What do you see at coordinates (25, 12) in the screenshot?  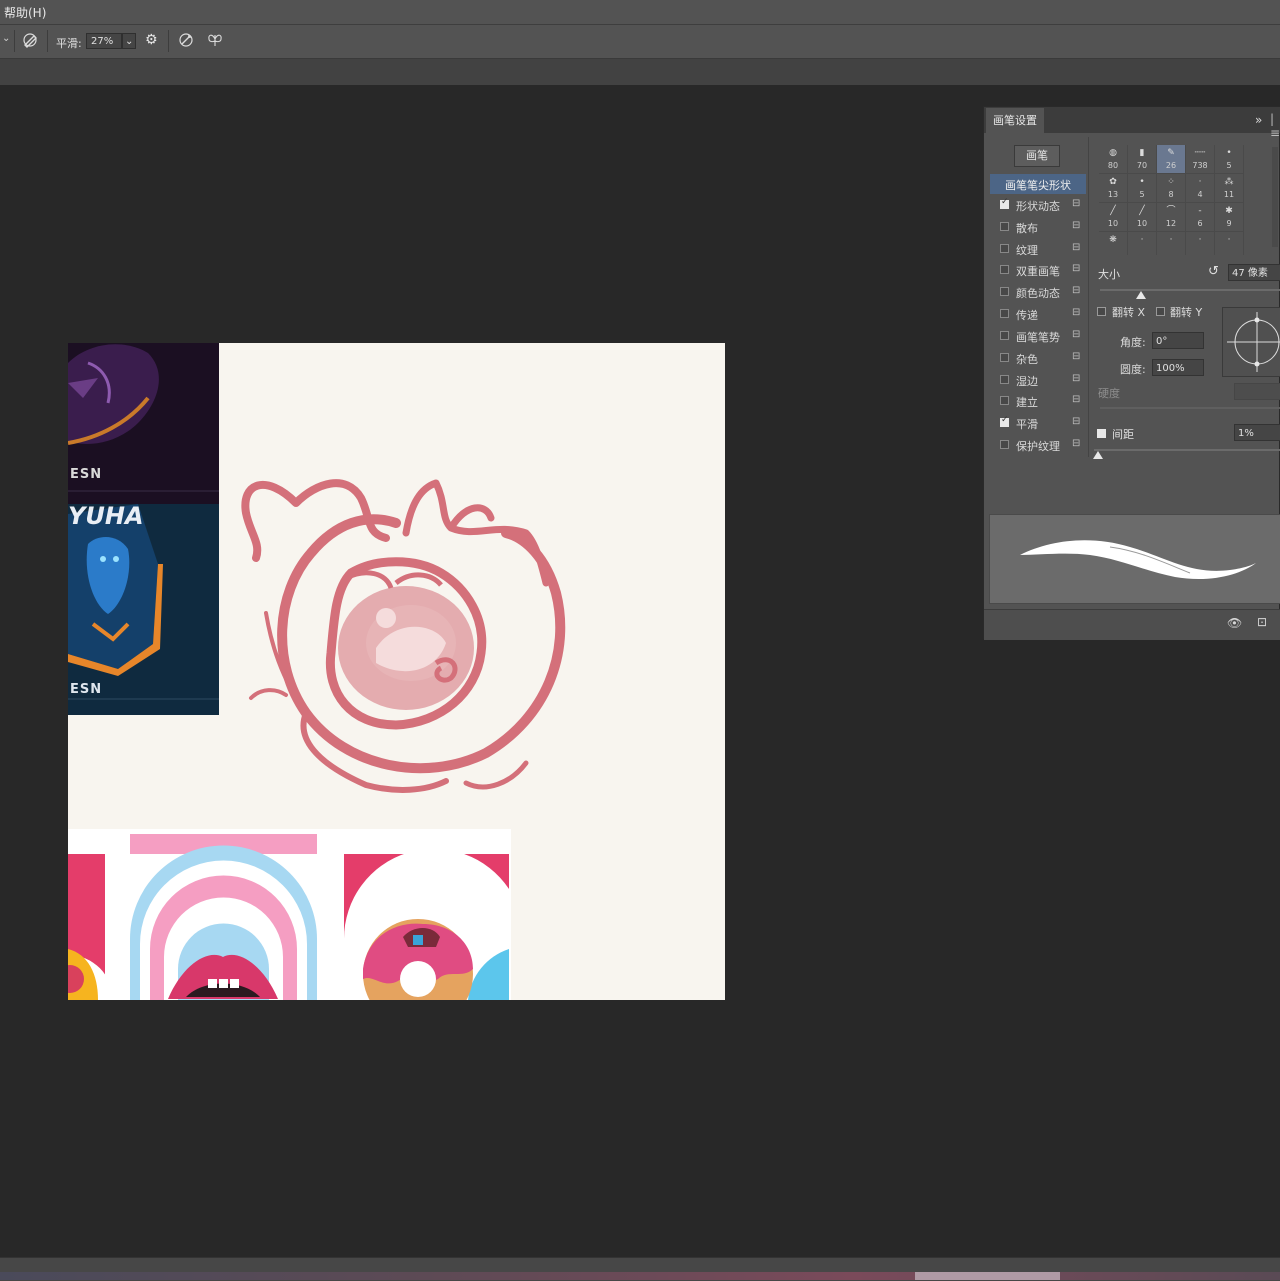 I see `menu-help: 帮助(H)` at bounding box center [25, 12].